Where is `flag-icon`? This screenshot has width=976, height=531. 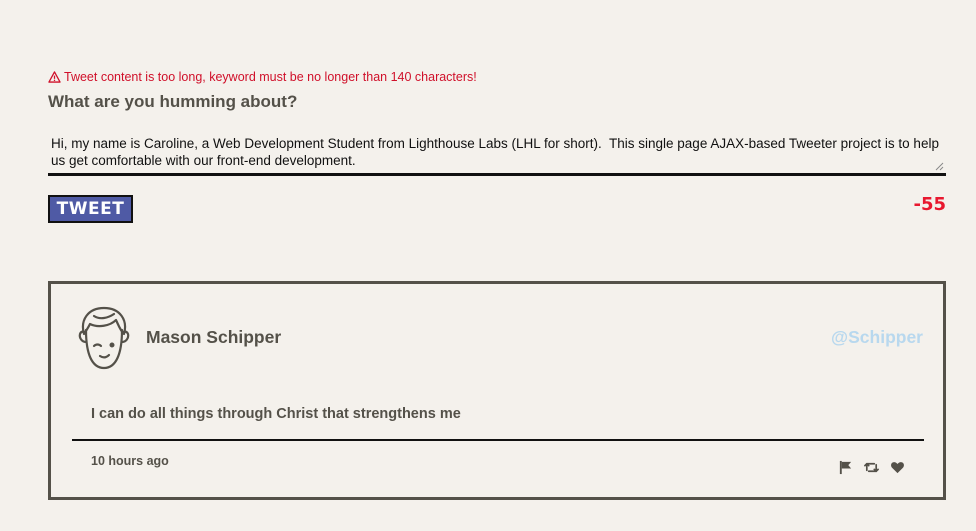 flag-icon is located at coordinates (845, 467).